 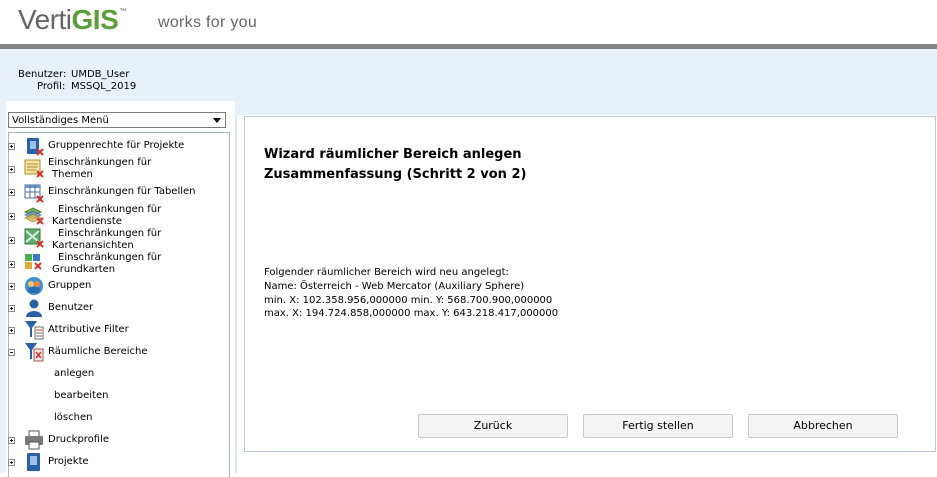 What do you see at coordinates (34, 330) in the screenshot?
I see `attribute-filter-icon` at bounding box center [34, 330].